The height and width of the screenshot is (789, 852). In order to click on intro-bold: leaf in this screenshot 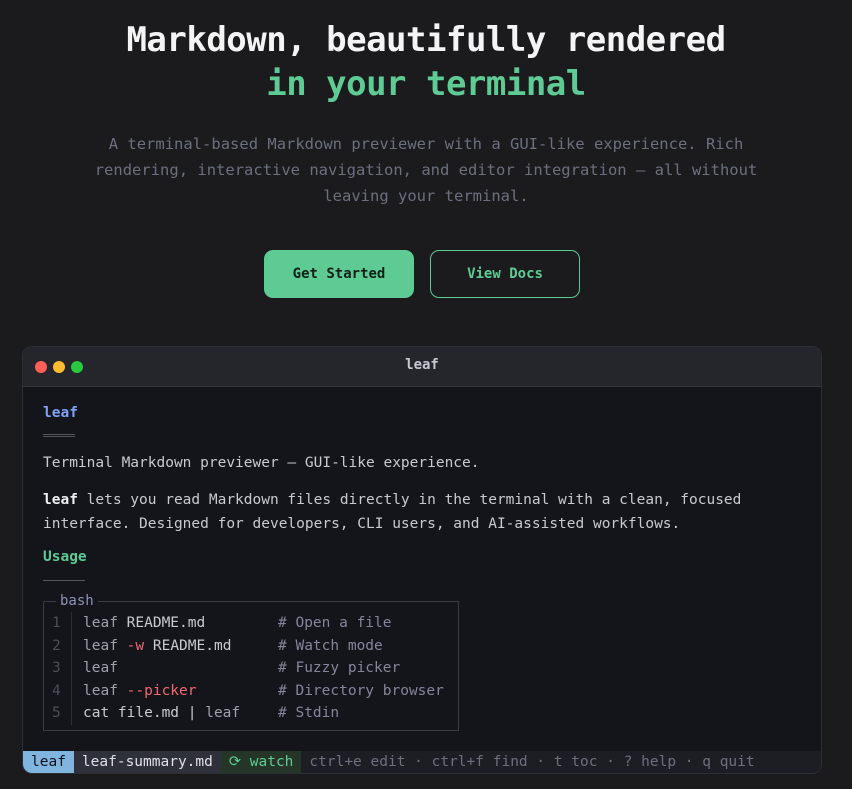, I will do `click(60, 500)`.